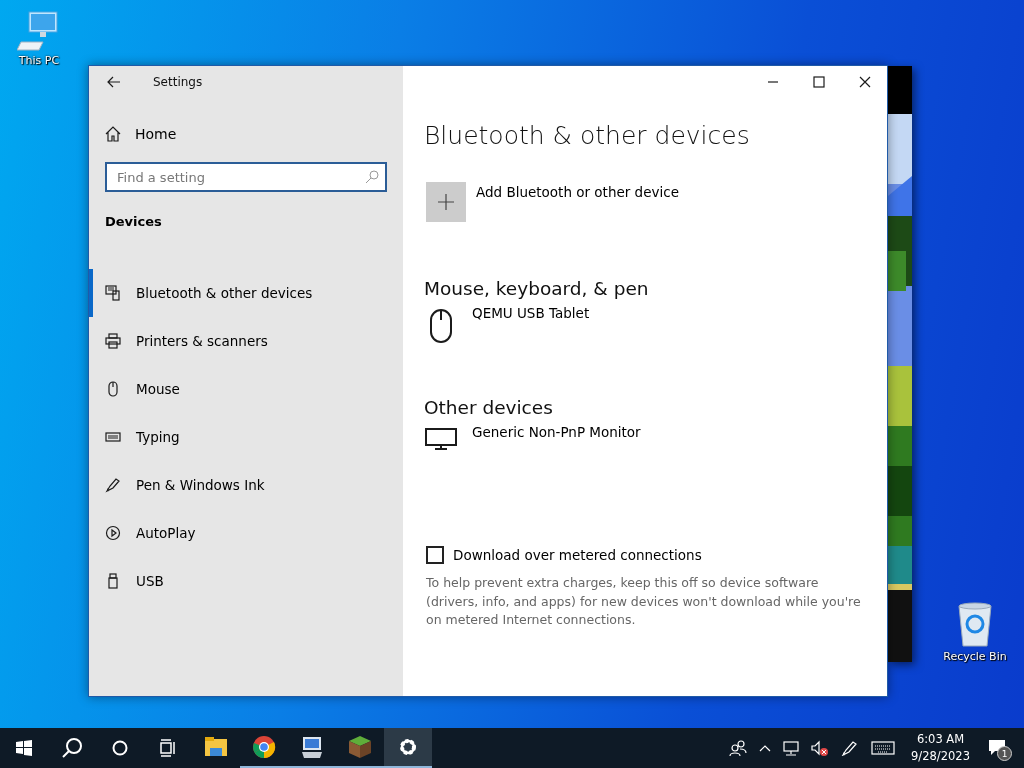  What do you see at coordinates (246, 533) in the screenshot?
I see `sidebar-item: AutoPlay` at bounding box center [246, 533].